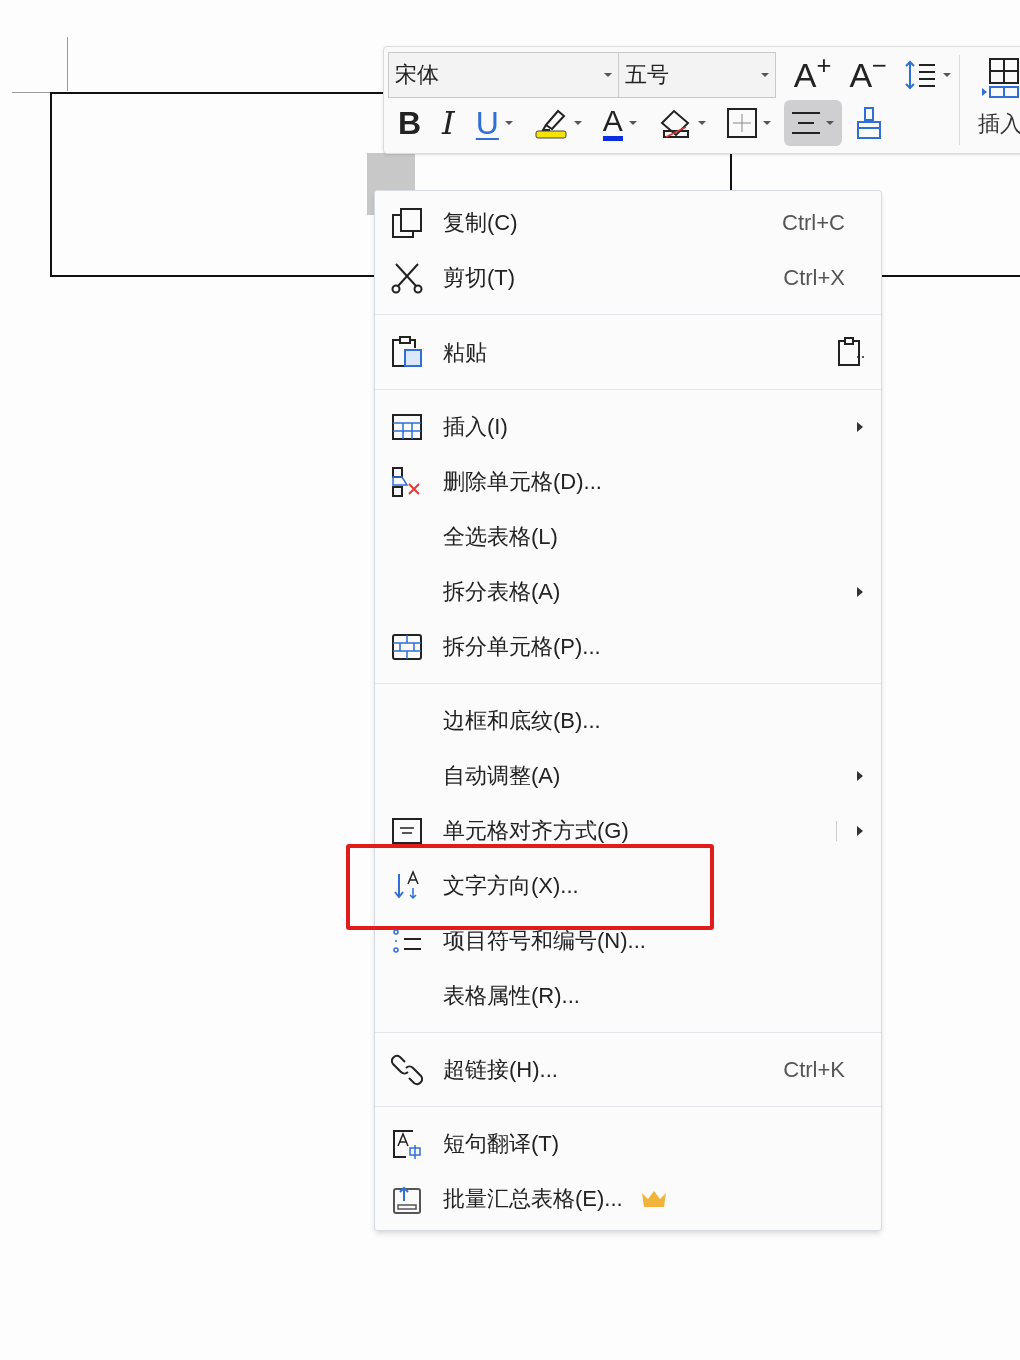 The width and height of the screenshot is (1020, 1360). I want to click on borders-icon, so click(741, 123).